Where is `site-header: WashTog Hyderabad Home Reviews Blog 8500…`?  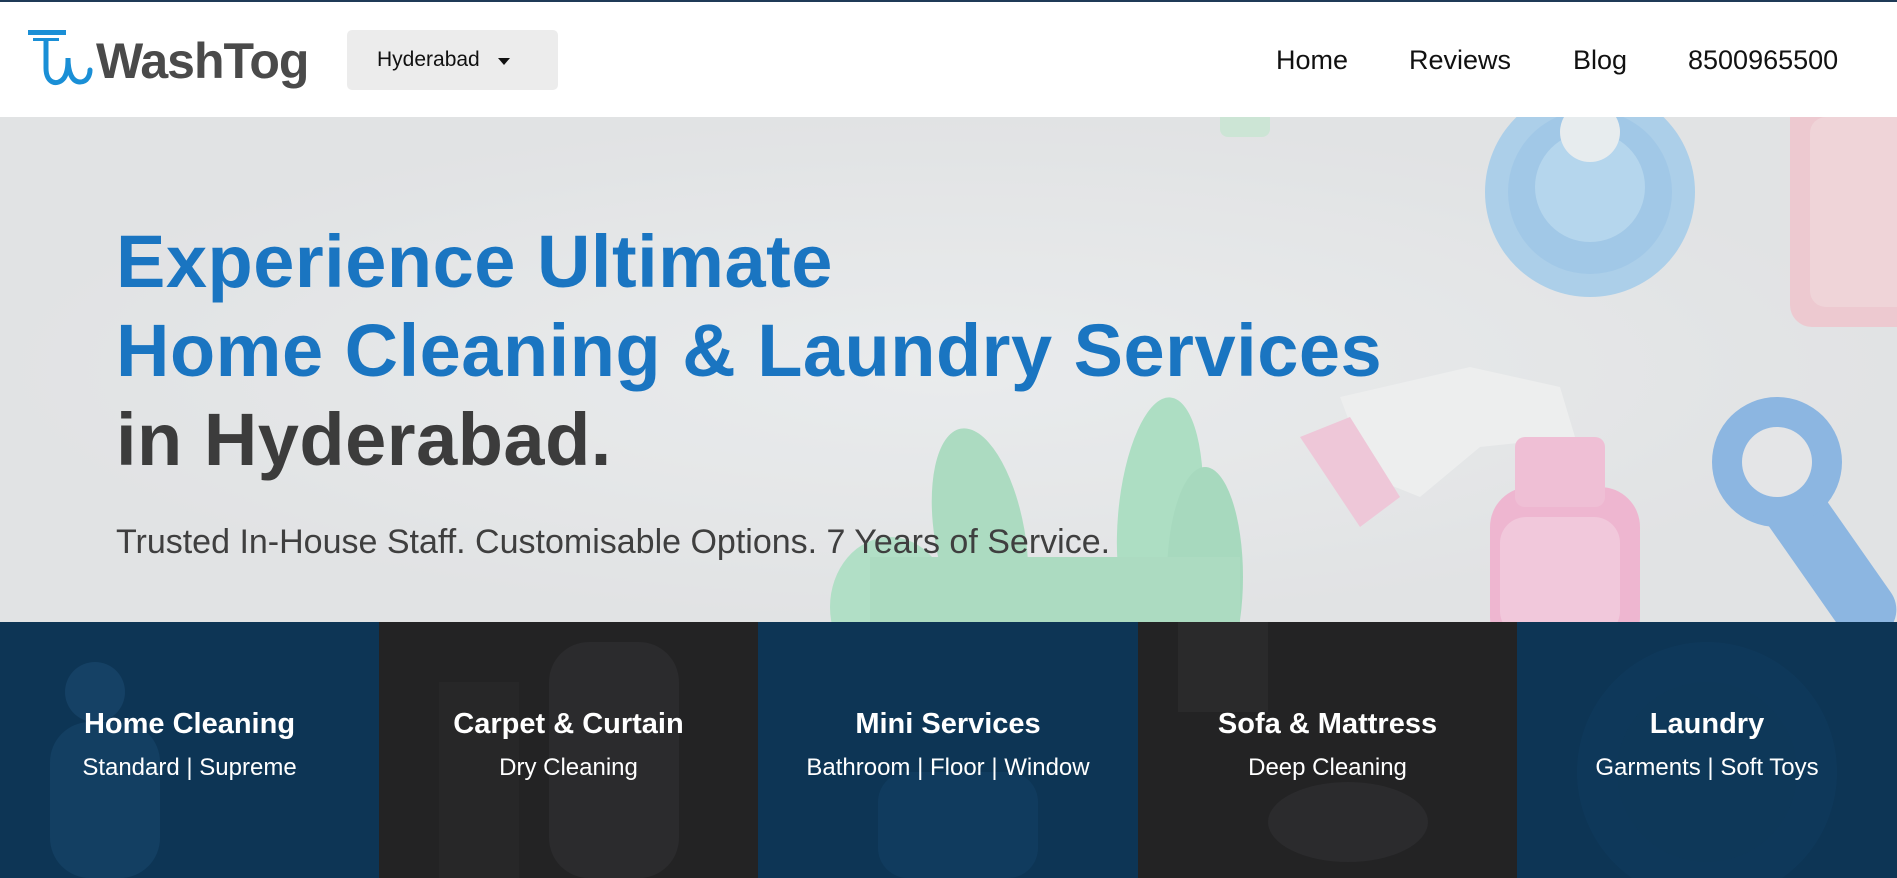
site-header: WashTog Hyderabad Home Reviews Blog 8500… is located at coordinates (948, 58).